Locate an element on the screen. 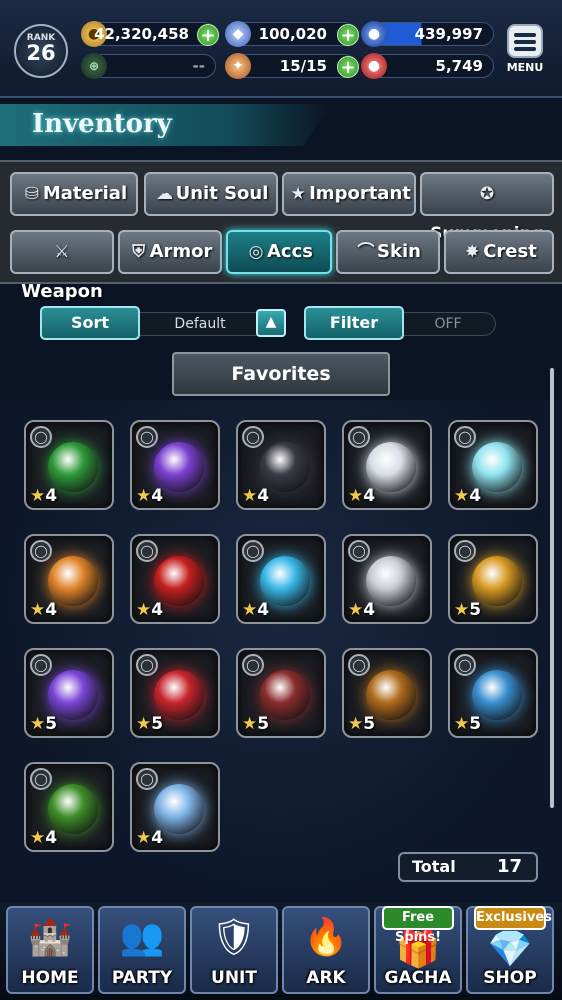 The height and width of the screenshot is (1000, 562). sort-order-button: ▲ is located at coordinates (271, 323).